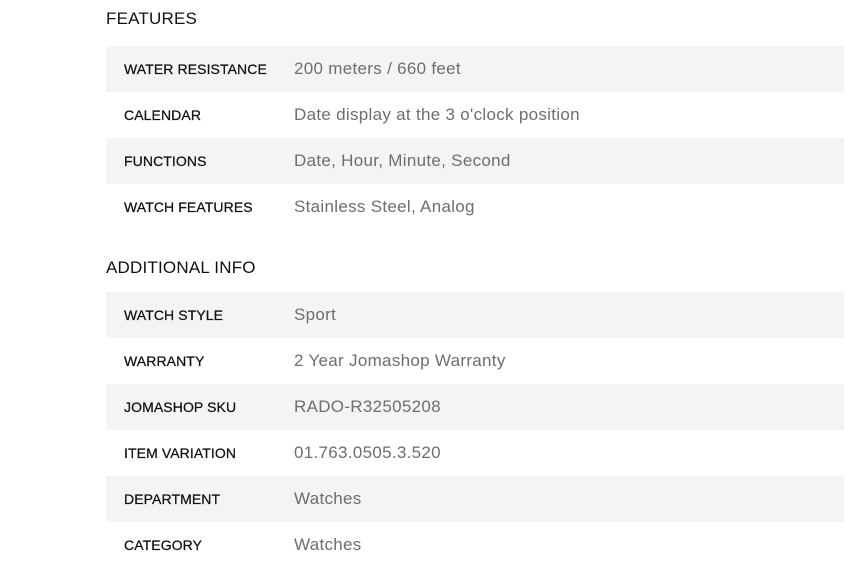 Image resolution: width=859 pixels, height=568 pixels. I want to click on spec-row-watch-style: WATCH STYLE Sport, so click(475, 315).